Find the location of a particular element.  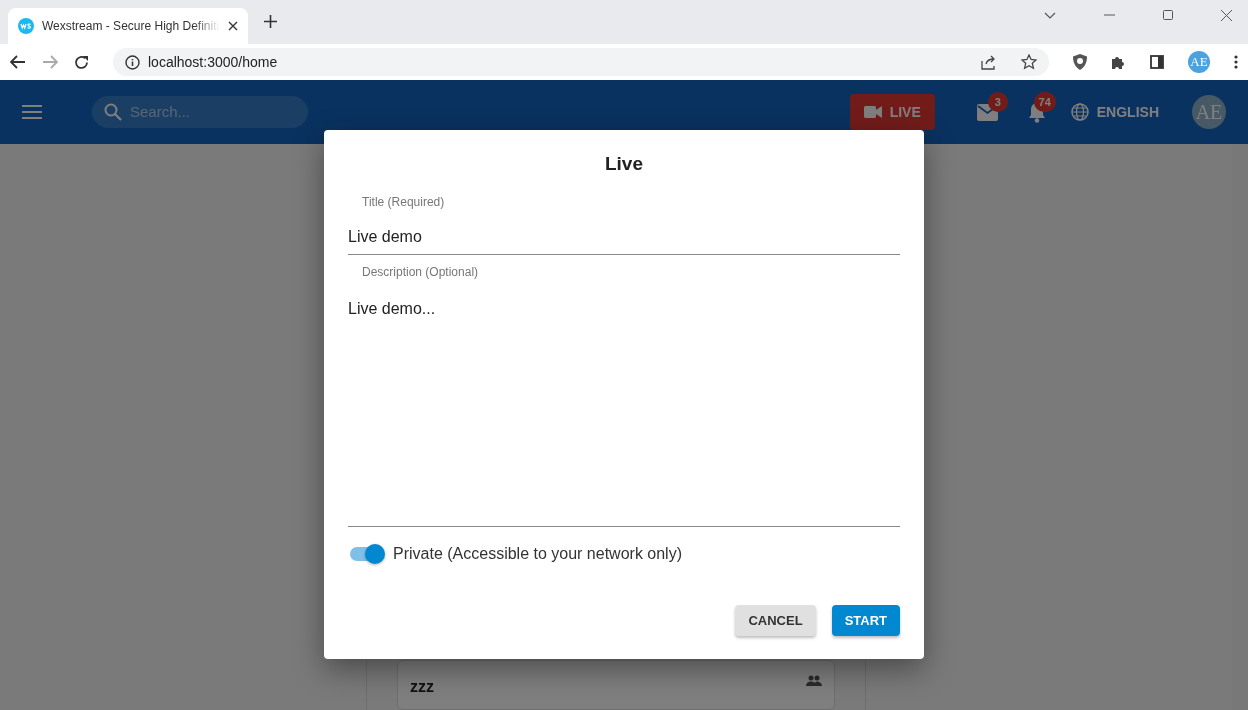

globe-icon is located at coordinates (1079, 112).